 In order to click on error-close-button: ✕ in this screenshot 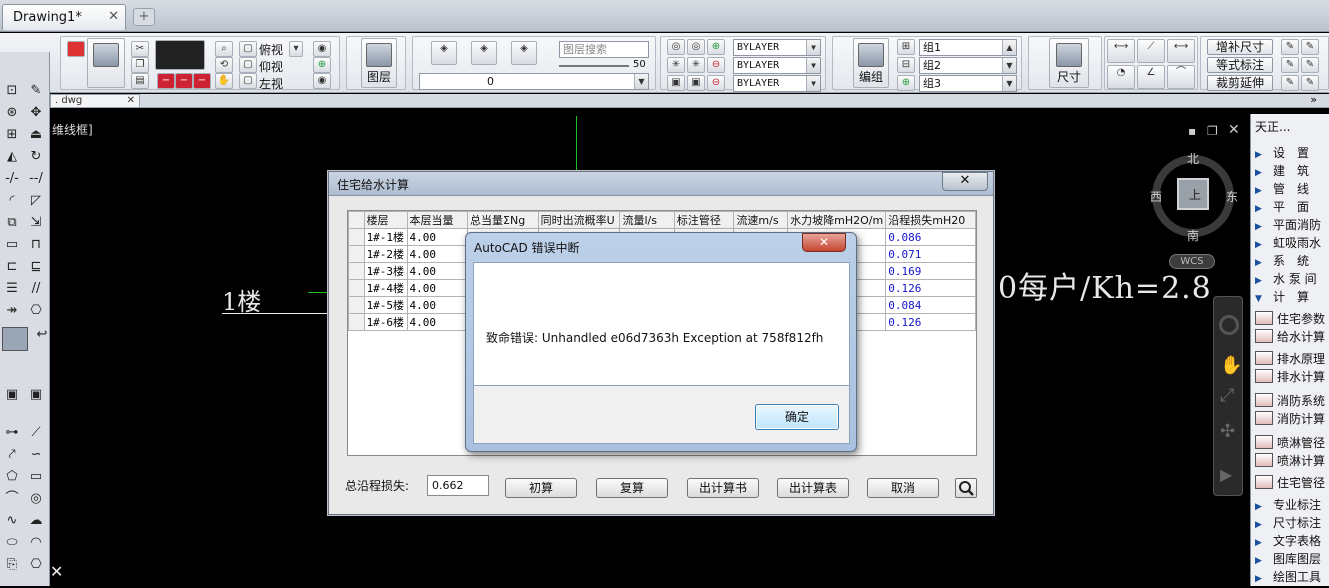, I will do `click(824, 242)`.